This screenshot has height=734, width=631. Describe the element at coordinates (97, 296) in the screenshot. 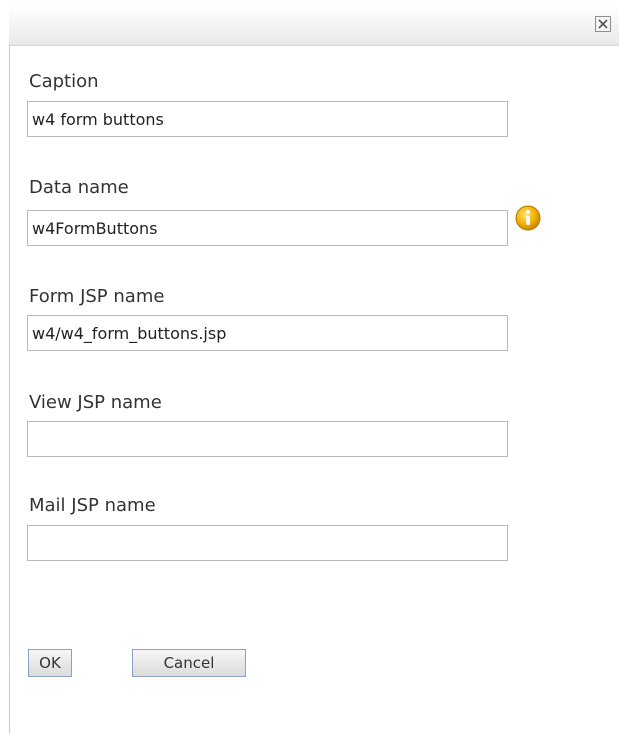

I see `form-jsp-label: Form JSP name` at that location.